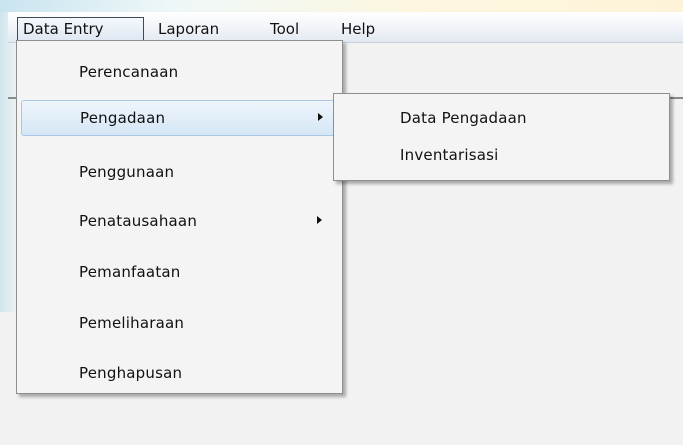  Describe the element at coordinates (123, 118) in the screenshot. I see `menu-item-label: Pengadaan` at that location.